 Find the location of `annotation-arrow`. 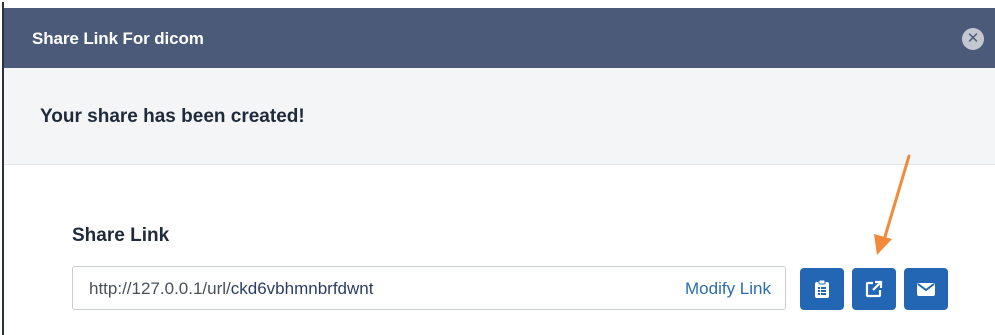

annotation-arrow is located at coordinates (892, 204).